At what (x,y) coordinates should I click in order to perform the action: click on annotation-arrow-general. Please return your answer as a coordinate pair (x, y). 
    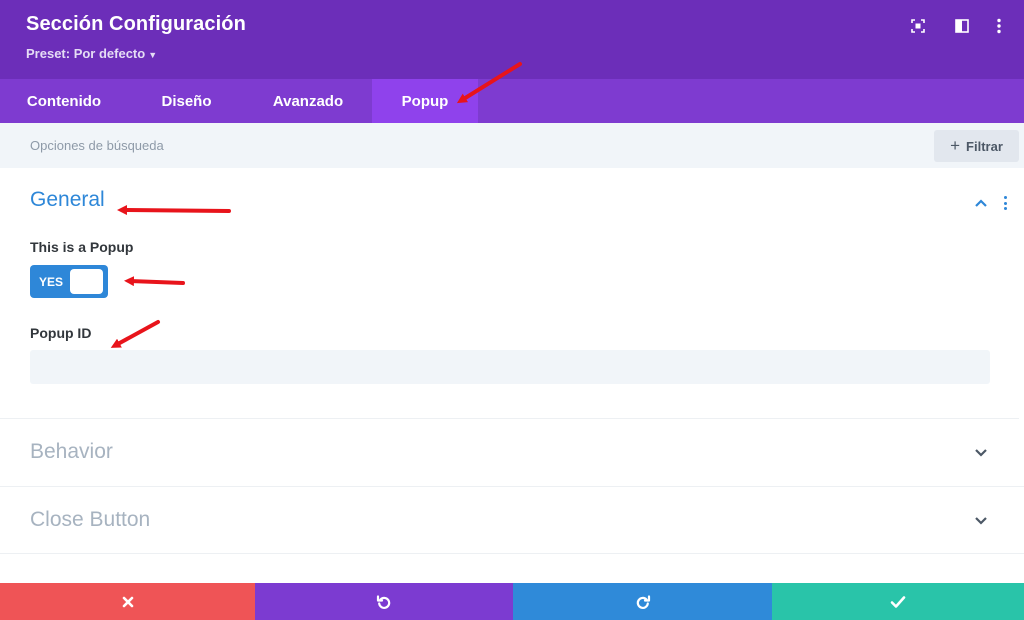
    Looking at the image, I should click on (174, 210).